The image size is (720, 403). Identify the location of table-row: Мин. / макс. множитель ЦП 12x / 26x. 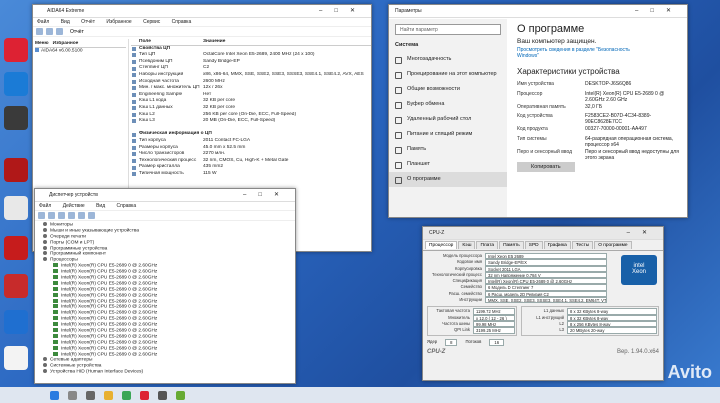
(251, 88).